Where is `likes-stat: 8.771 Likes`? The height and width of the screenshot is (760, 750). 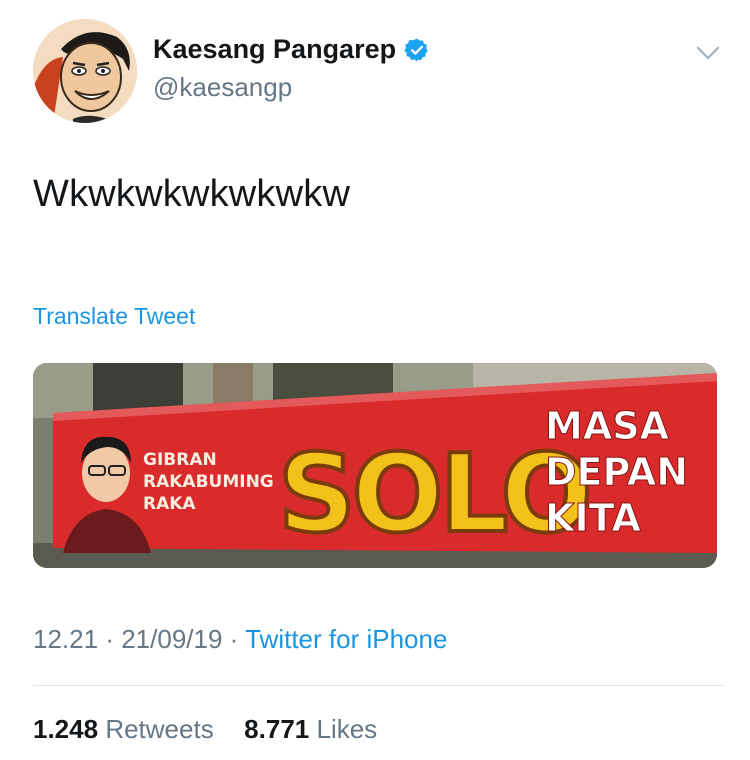 likes-stat: 8.771 Likes is located at coordinates (310, 729).